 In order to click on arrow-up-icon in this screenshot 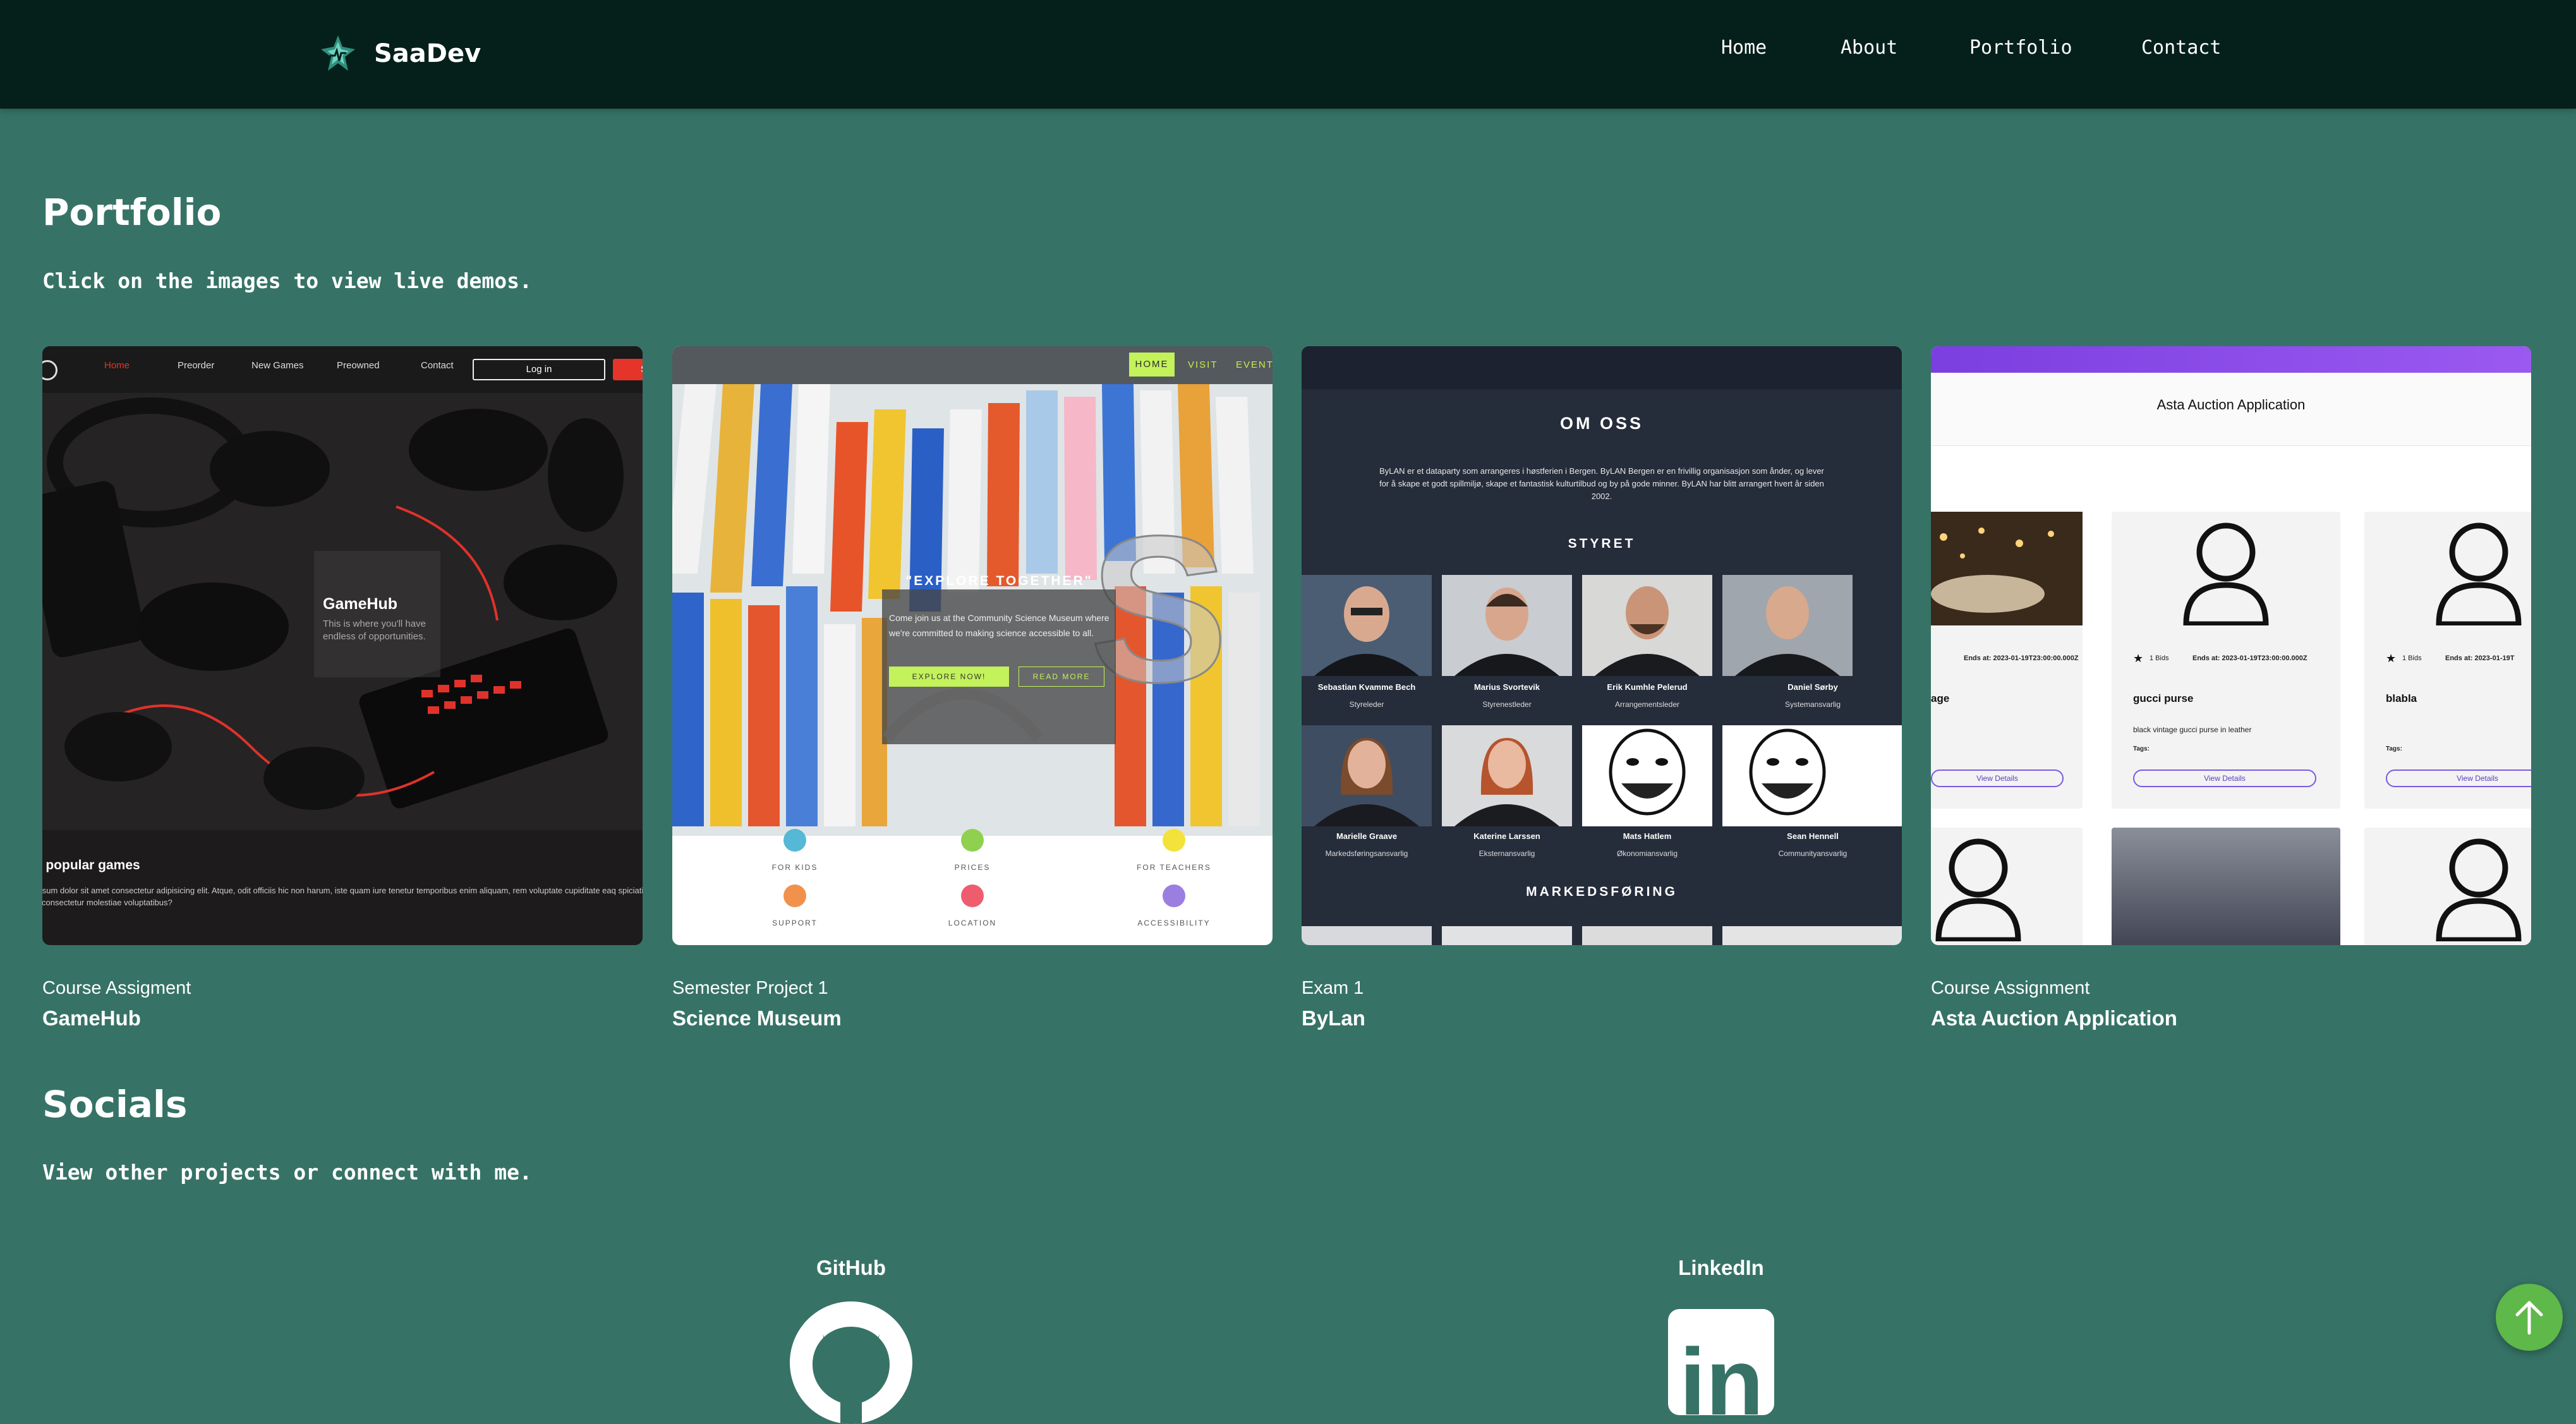, I will do `click(2529, 1318)`.